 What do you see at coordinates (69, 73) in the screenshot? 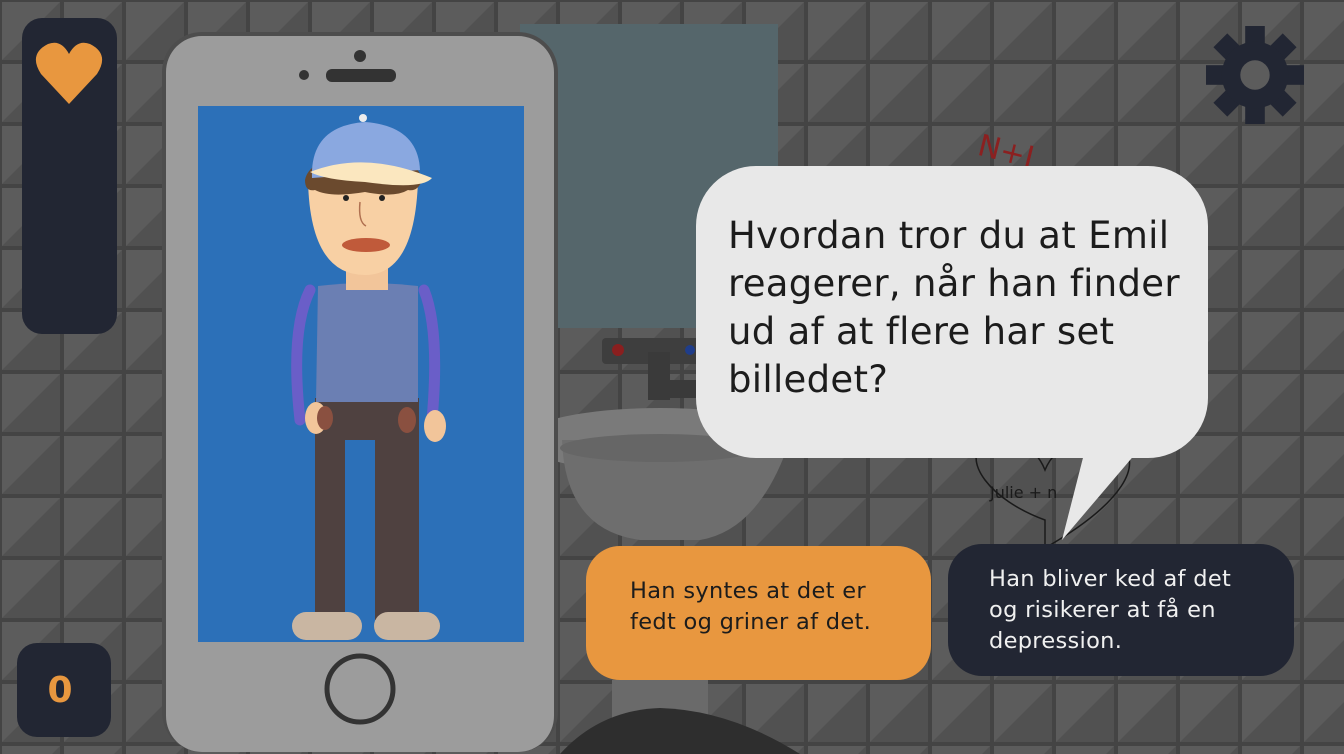
I see `heart-icon` at bounding box center [69, 73].